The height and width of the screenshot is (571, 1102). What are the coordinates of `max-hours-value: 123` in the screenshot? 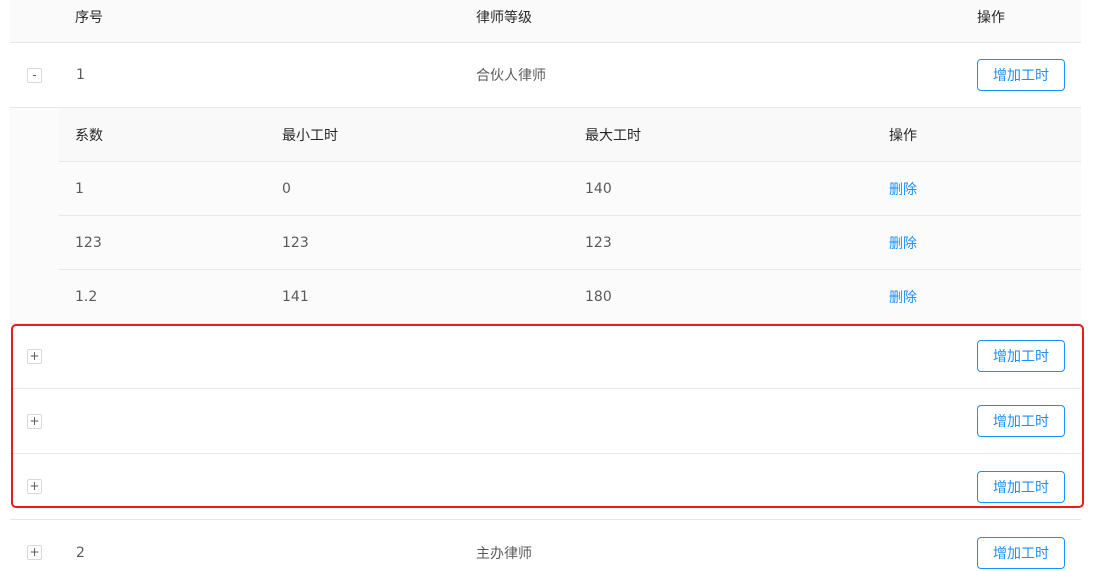 It's located at (598, 242).